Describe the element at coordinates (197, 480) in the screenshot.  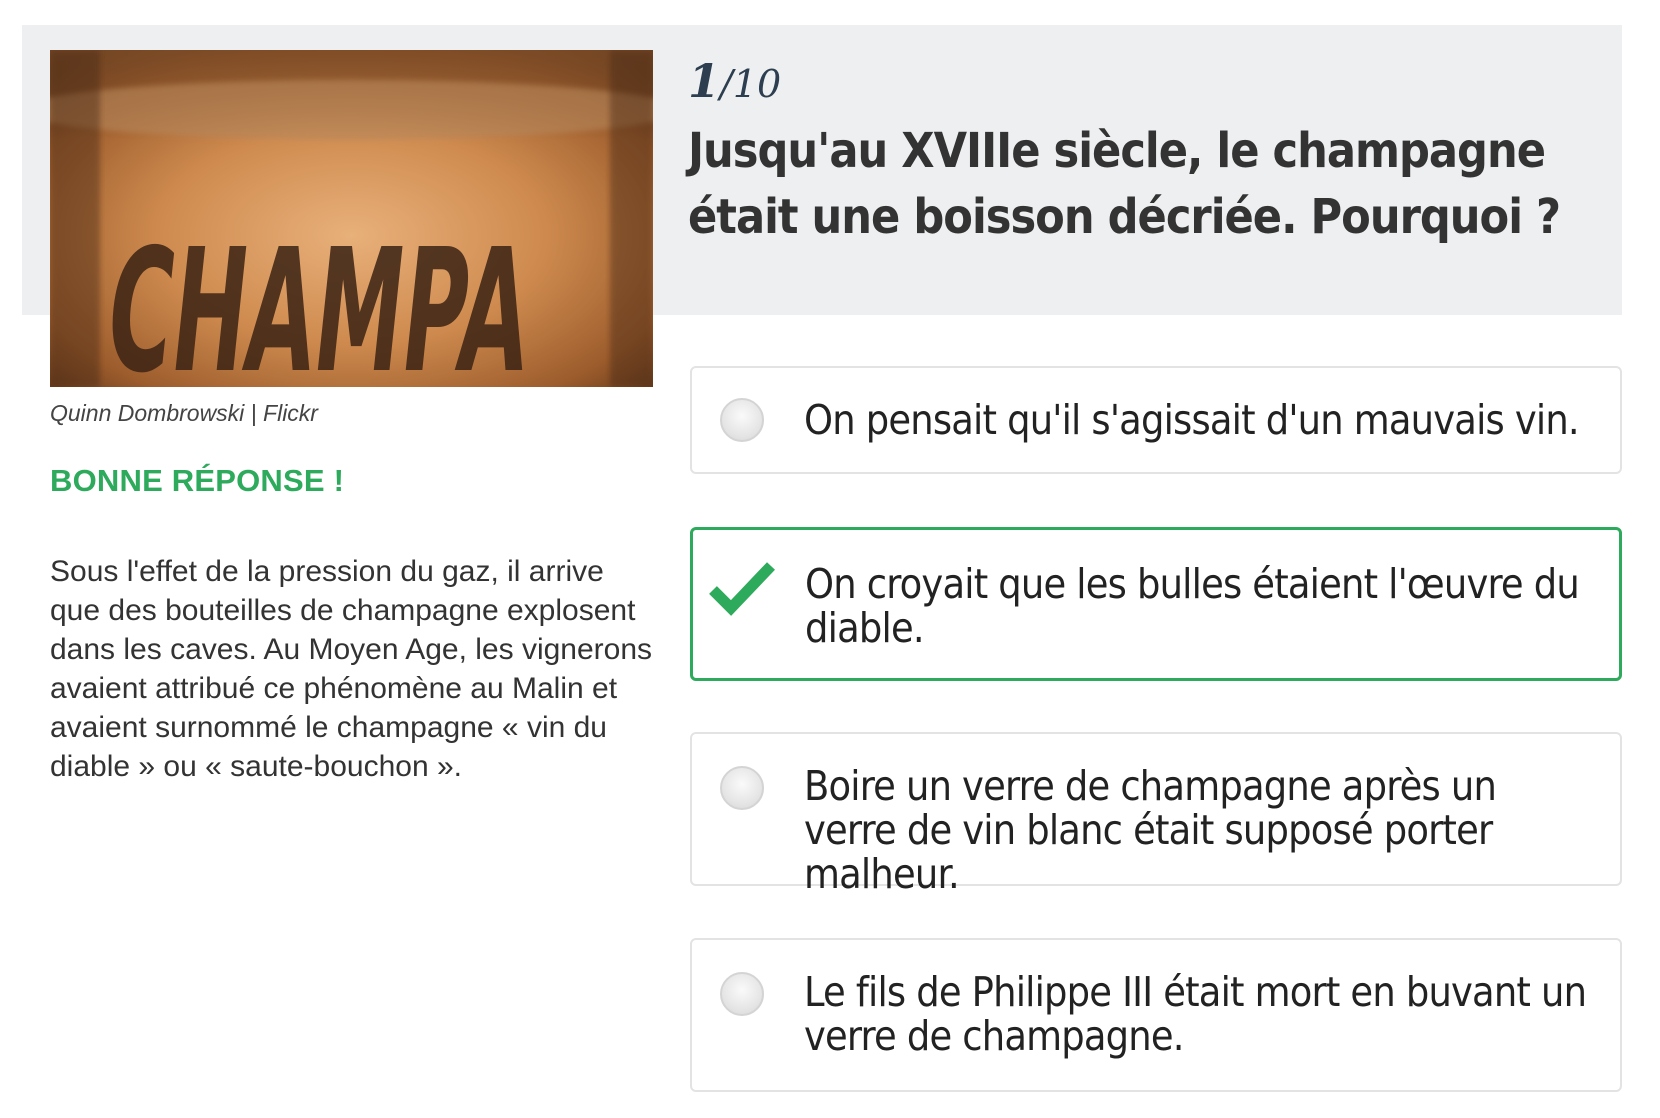
I see `correct-answer-label: BONNE RÉPONSE !` at that location.